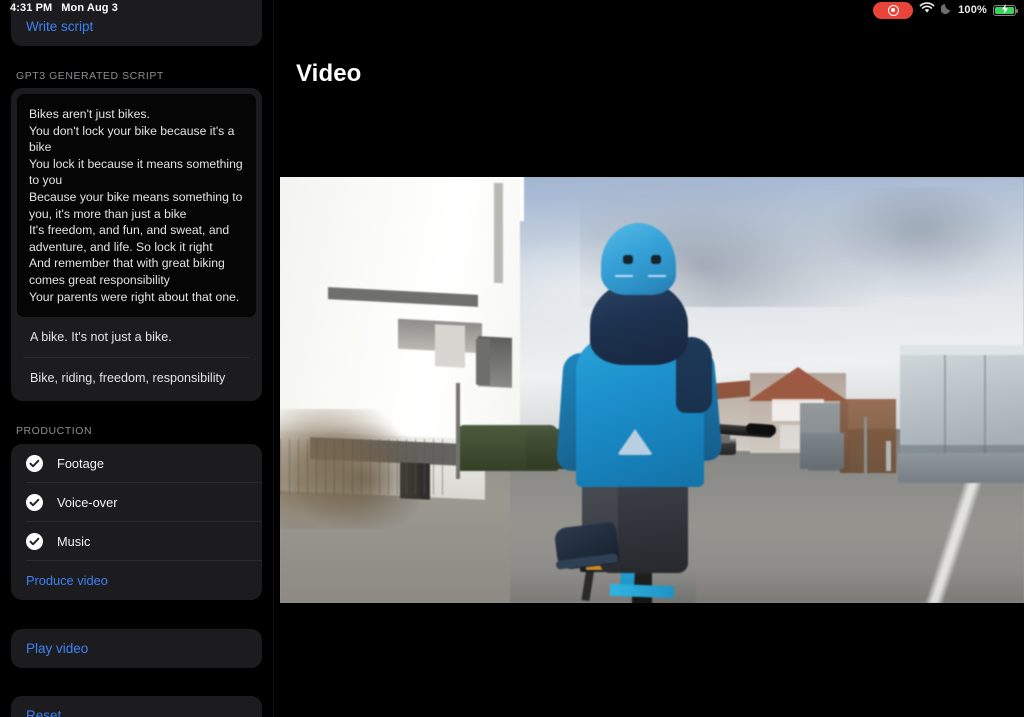  Describe the element at coordinates (498, 233) in the screenshot. I see `chimney` at that location.